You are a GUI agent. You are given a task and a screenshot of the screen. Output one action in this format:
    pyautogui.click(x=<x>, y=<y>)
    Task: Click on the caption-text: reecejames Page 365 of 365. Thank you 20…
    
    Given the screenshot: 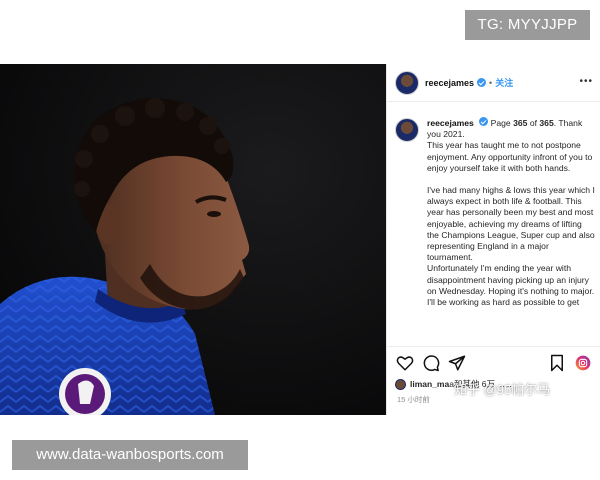 What is the action you would take?
    pyautogui.click(x=511, y=212)
    